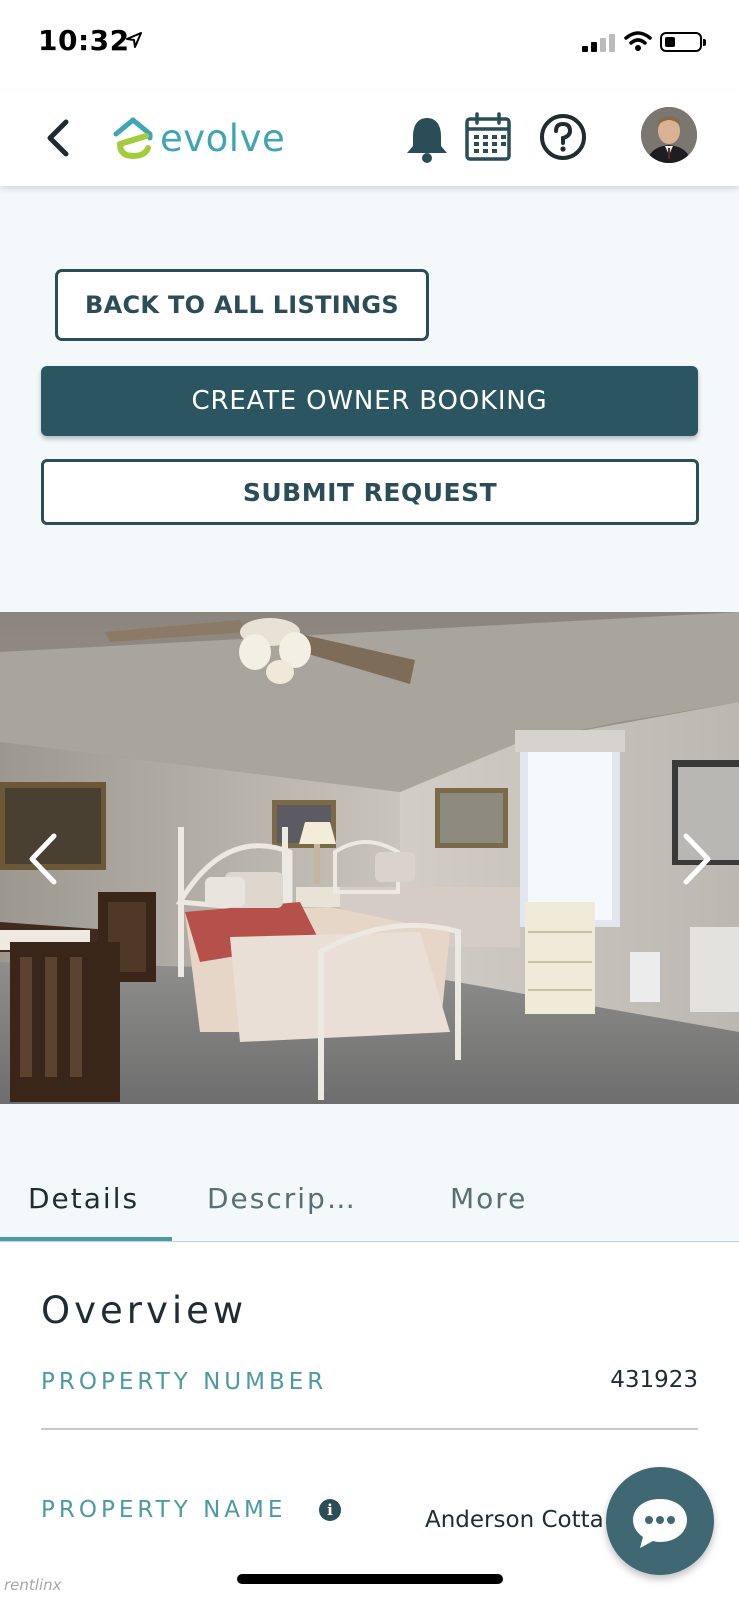 The height and width of the screenshot is (1600, 739). What do you see at coordinates (660, 1523) in the screenshot?
I see `chat-icon` at bounding box center [660, 1523].